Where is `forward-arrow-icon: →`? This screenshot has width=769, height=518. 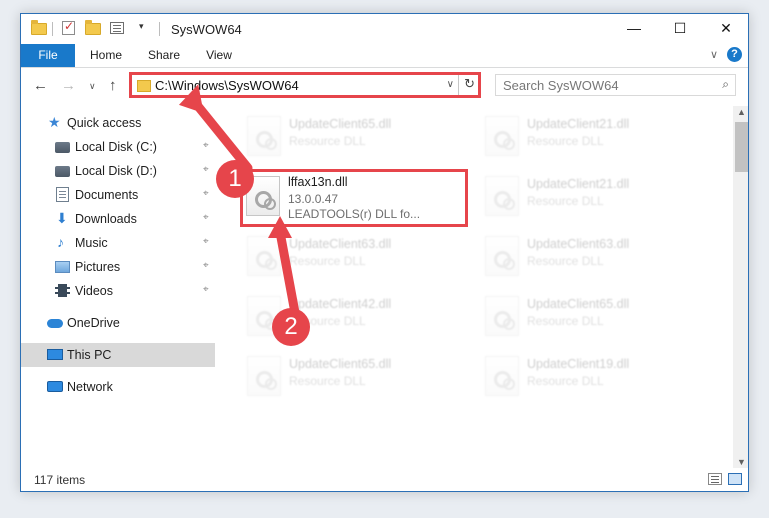 forward-arrow-icon: → is located at coordinates (68, 85).